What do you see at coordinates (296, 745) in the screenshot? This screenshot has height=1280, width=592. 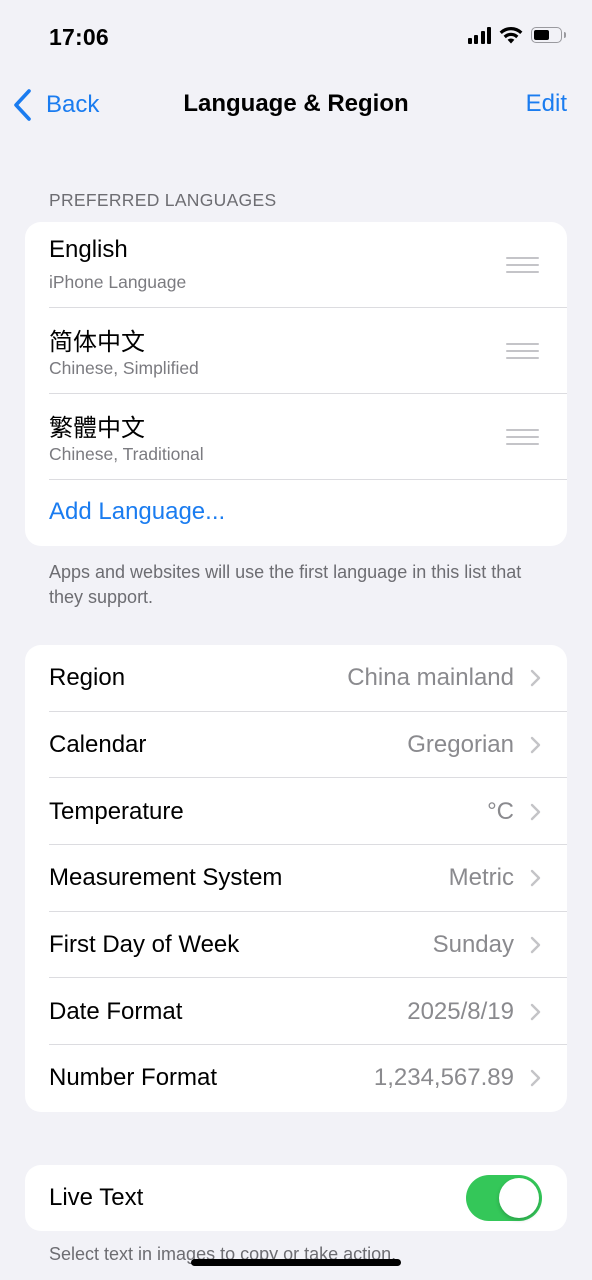 I see `calendar-row: Calendar Gregorian` at bounding box center [296, 745].